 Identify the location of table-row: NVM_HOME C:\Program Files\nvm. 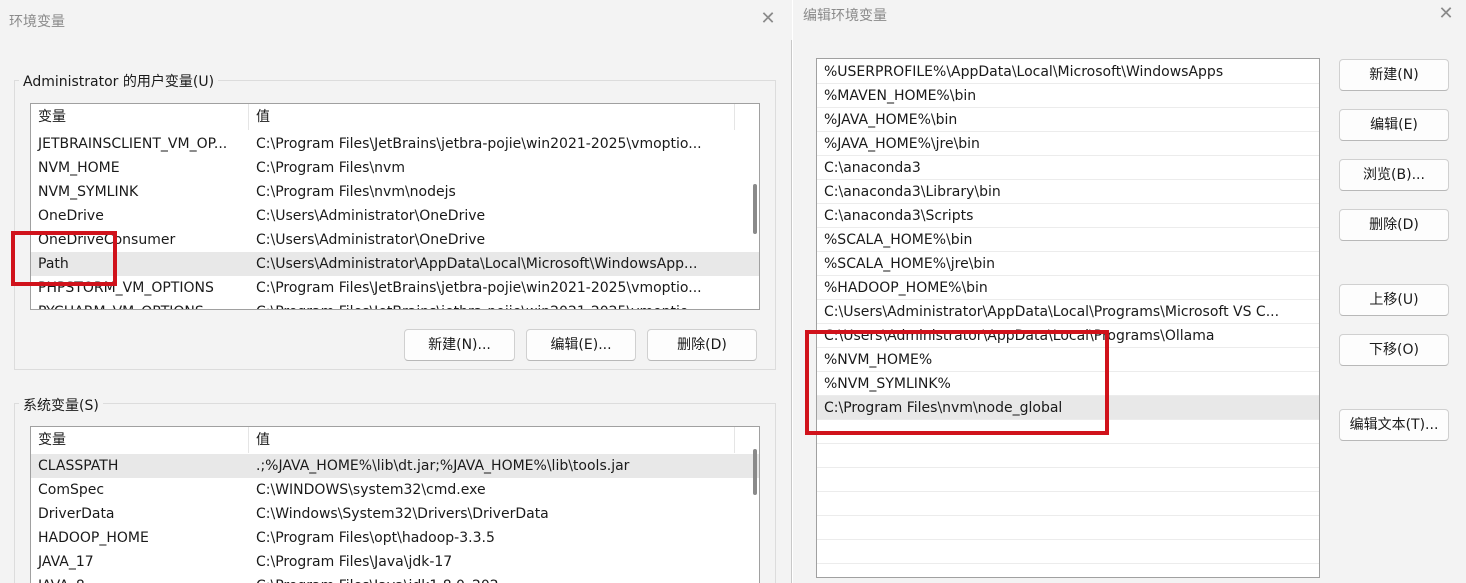
(395, 168).